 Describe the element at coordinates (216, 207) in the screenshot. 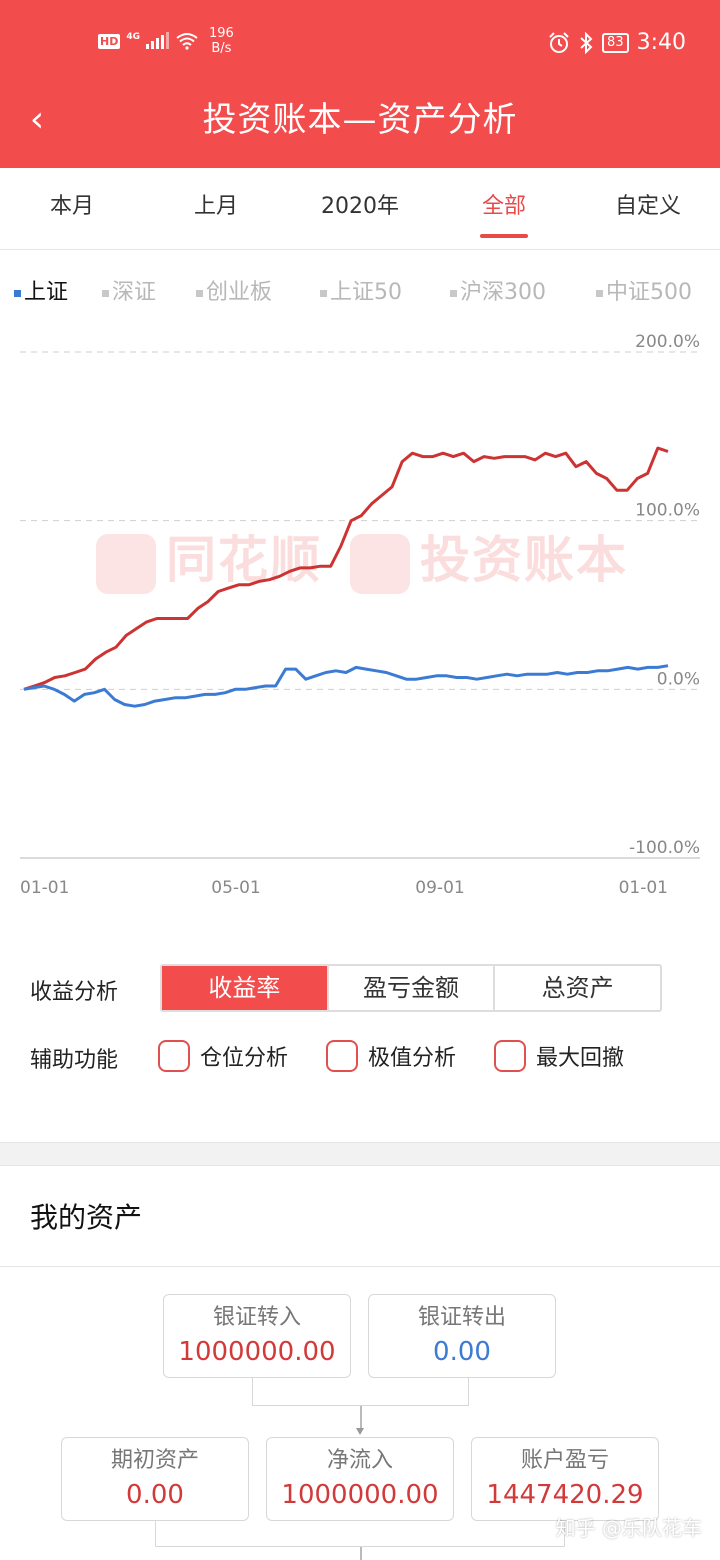

I see `tab-last-month: 上月` at that location.